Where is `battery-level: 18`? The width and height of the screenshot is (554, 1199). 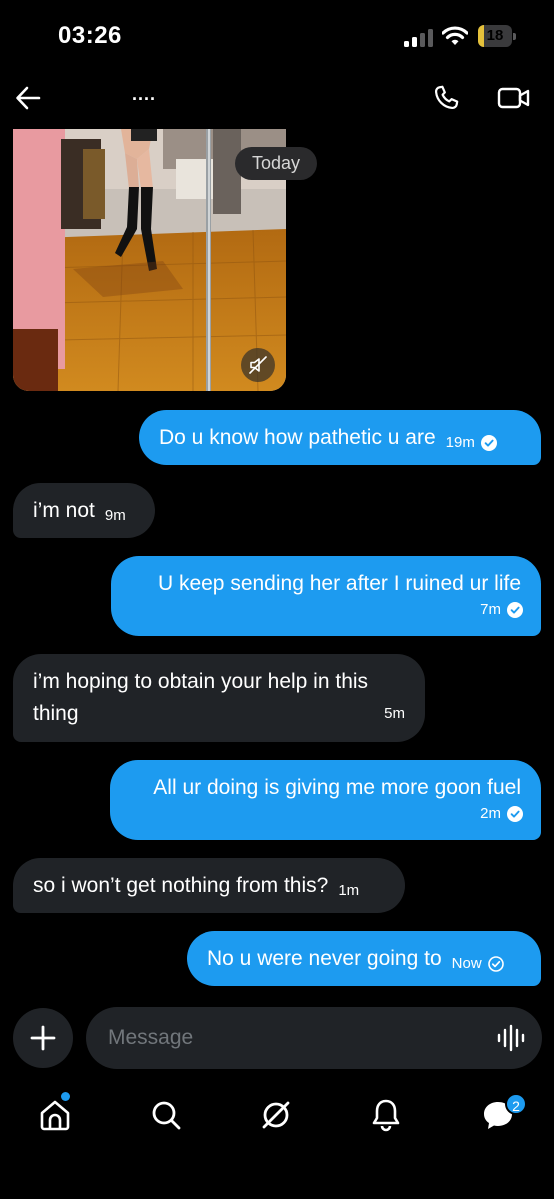
battery-level: 18 is located at coordinates (495, 35).